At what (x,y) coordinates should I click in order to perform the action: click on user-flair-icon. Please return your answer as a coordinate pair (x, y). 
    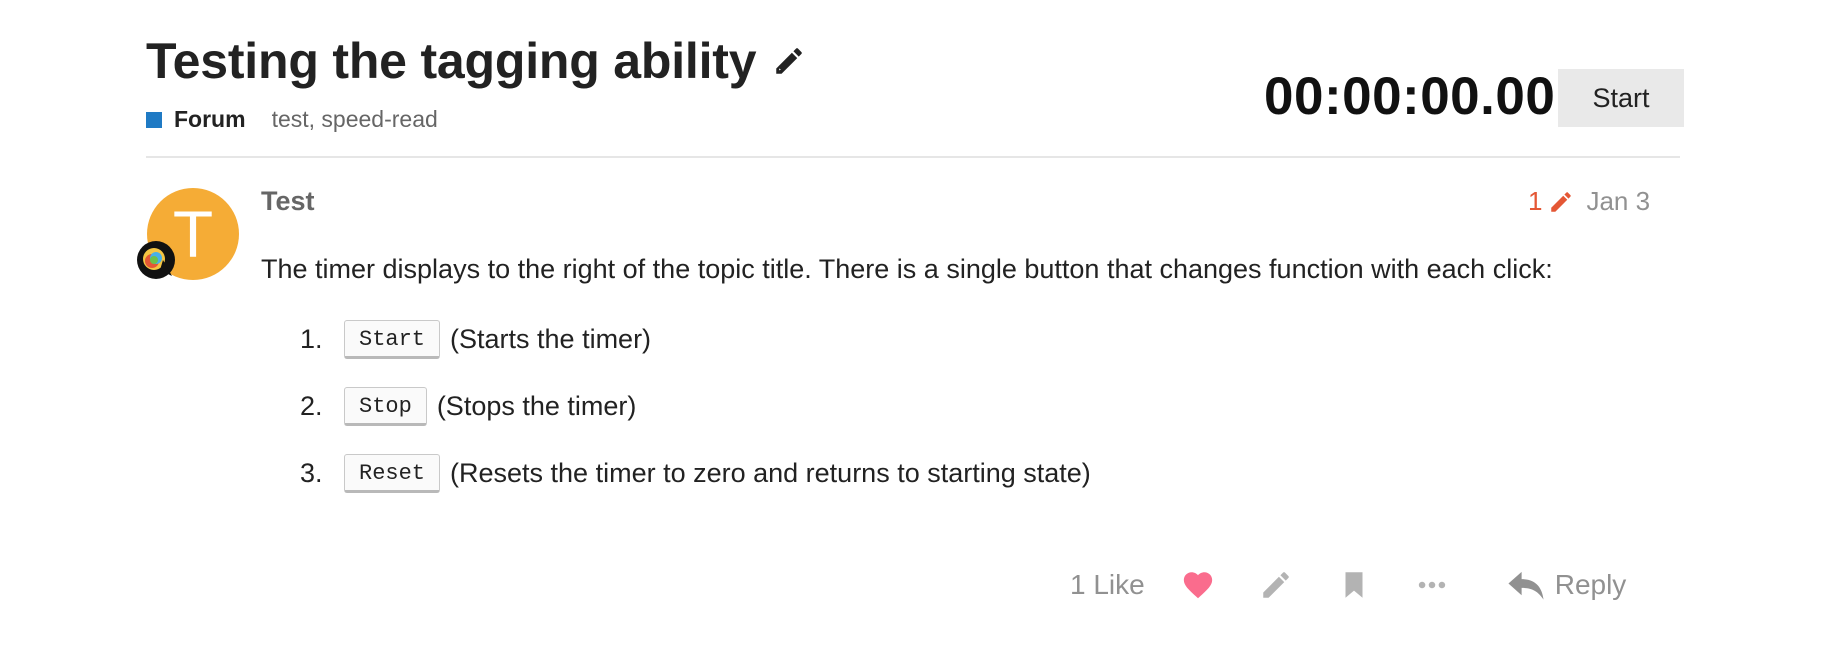
    Looking at the image, I should click on (156, 260).